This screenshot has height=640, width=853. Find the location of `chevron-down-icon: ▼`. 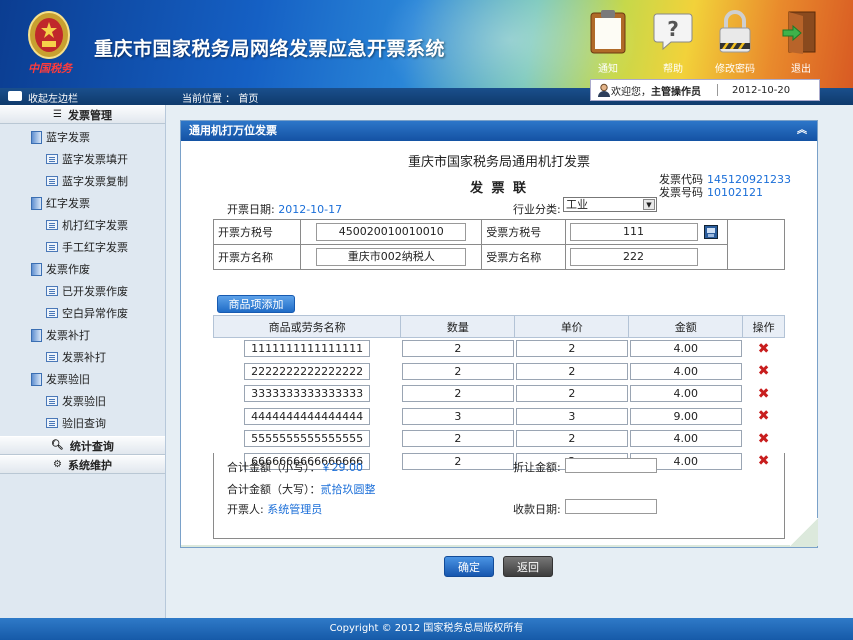

chevron-down-icon: ▼ is located at coordinates (649, 204).